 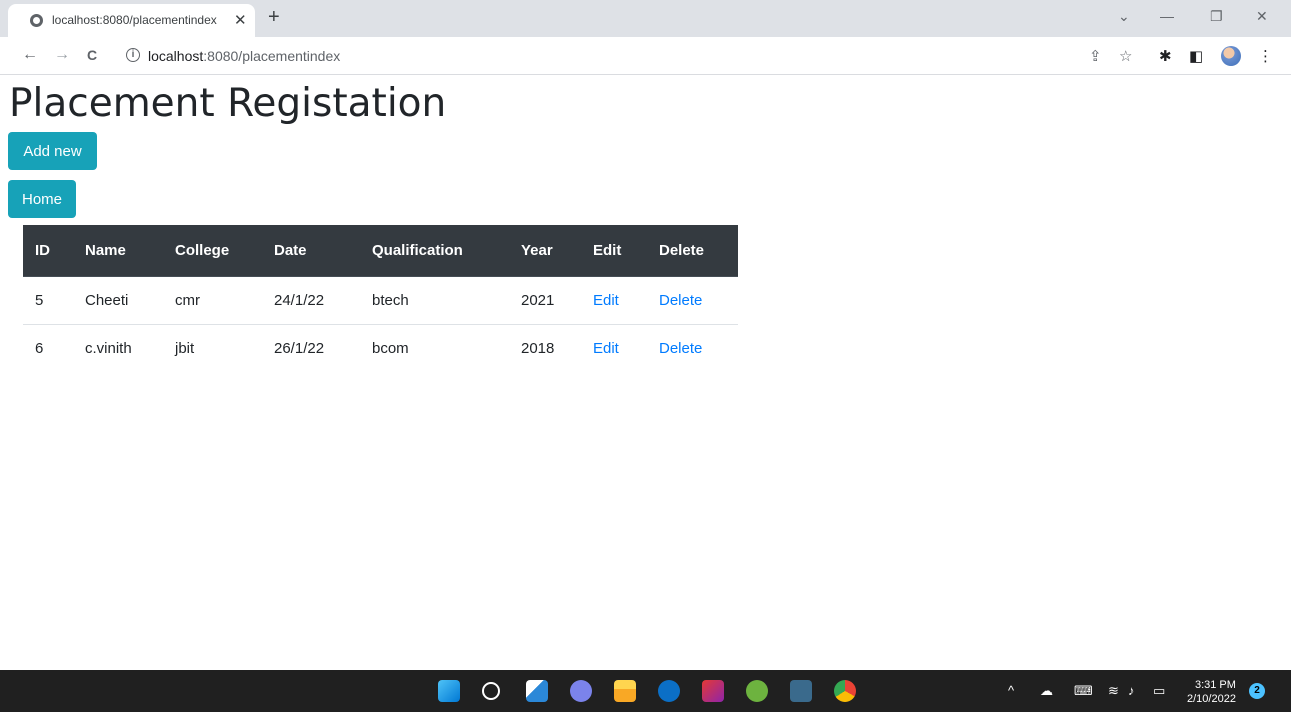 I want to click on system-clock: 3:31 PM 2/10/2022, so click(x=1211, y=692).